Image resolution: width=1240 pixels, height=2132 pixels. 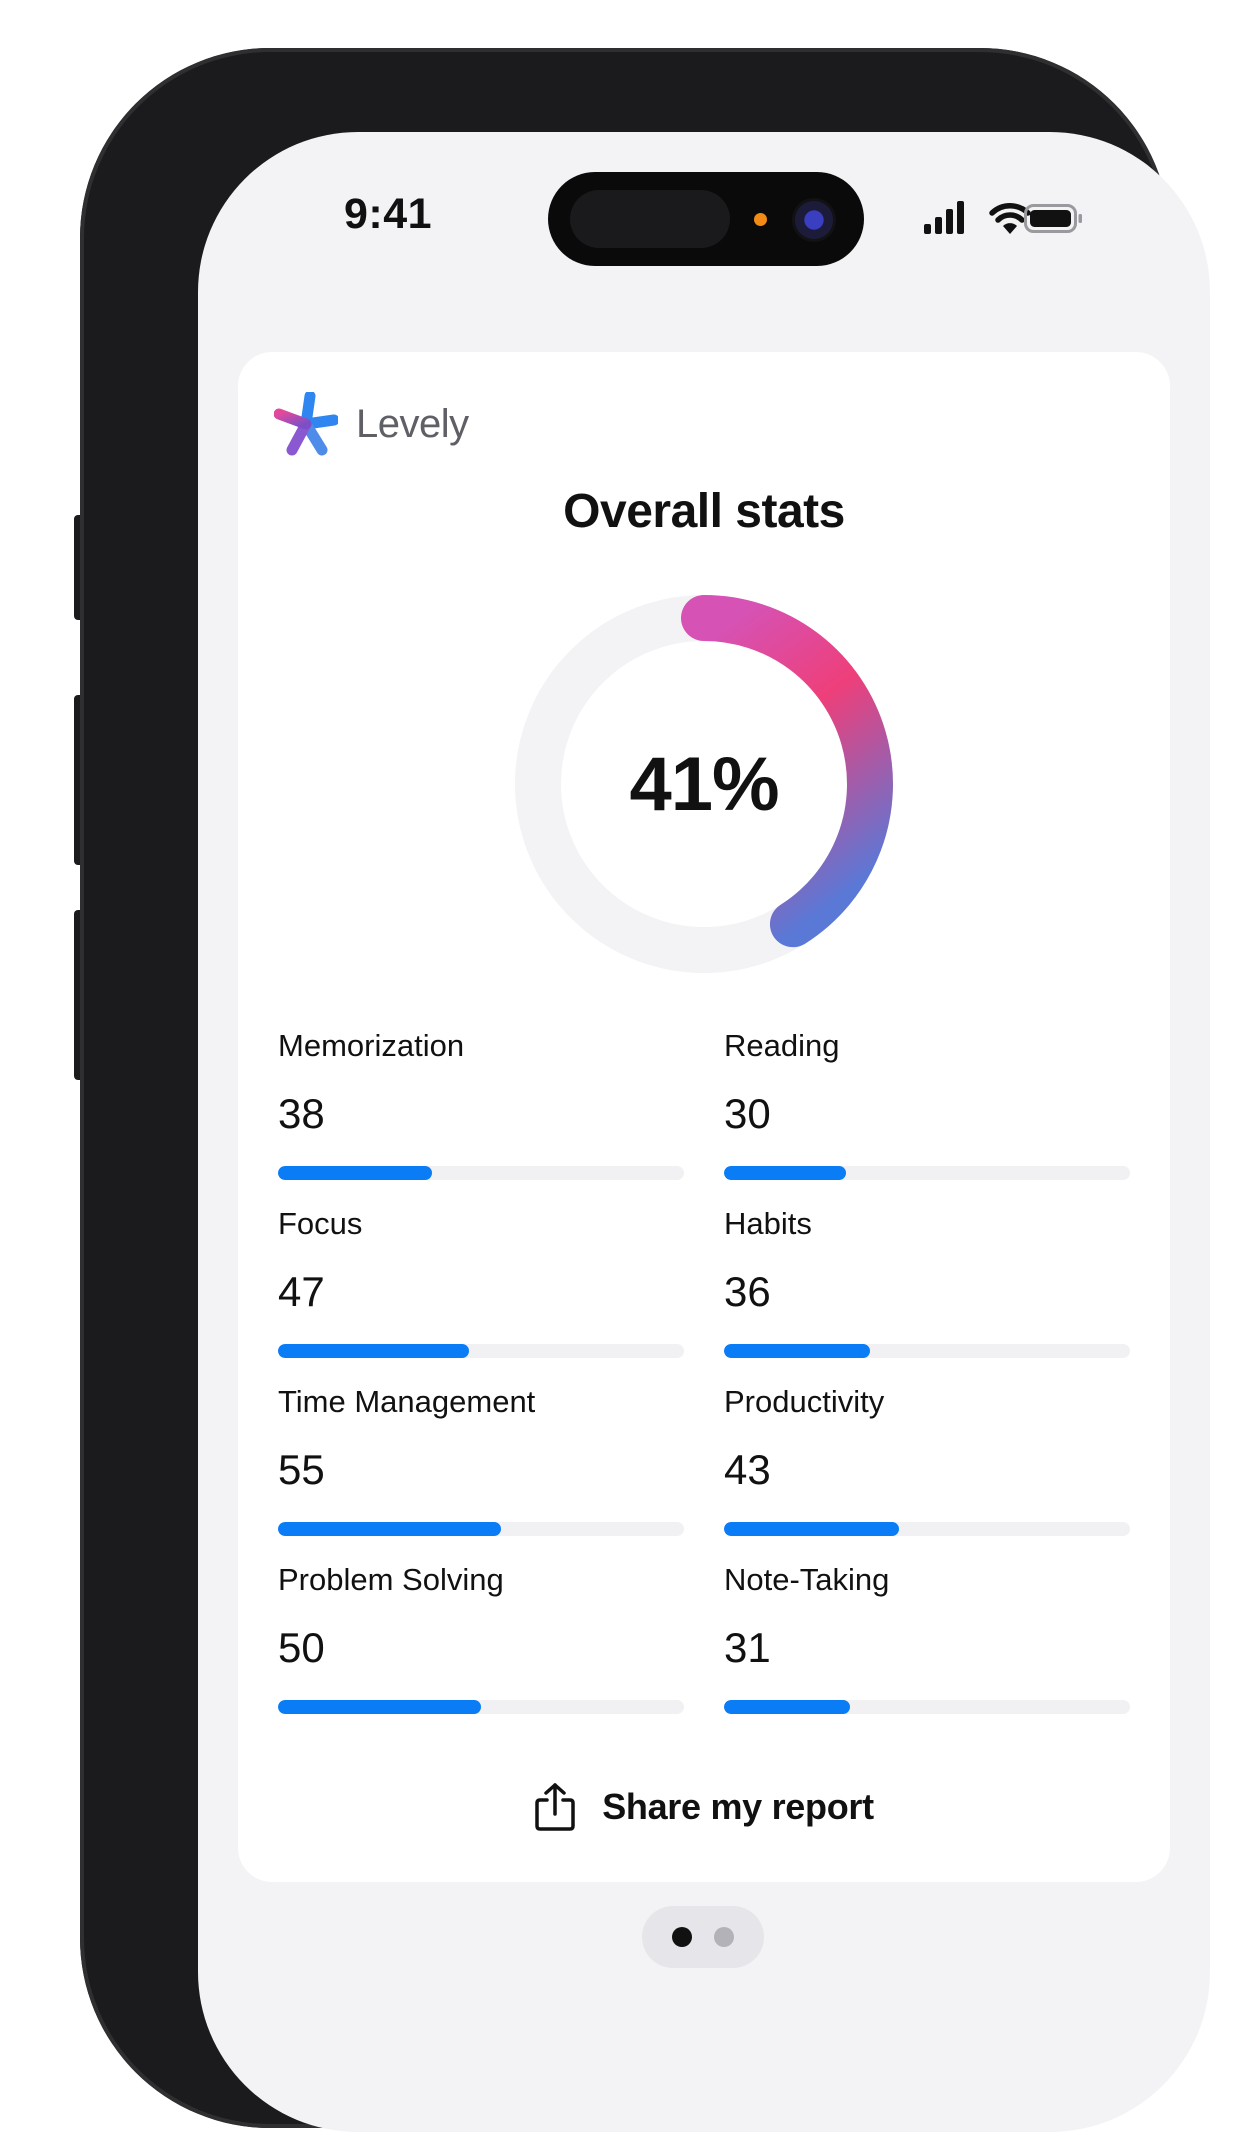 I want to click on page-dot-active, so click(x=682, y=1937).